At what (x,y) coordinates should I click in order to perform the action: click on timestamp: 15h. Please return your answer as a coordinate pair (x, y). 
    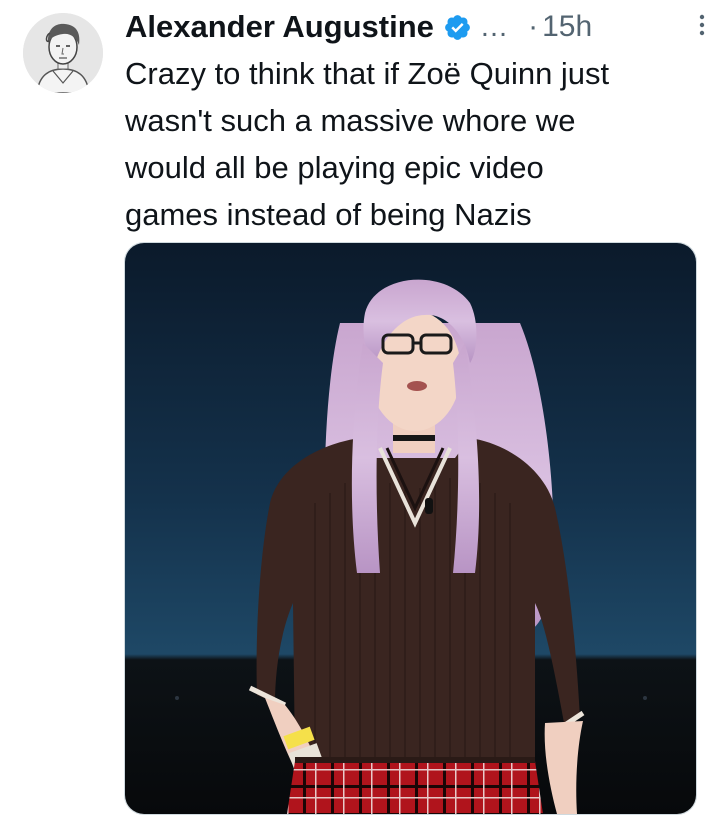
    Looking at the image, I should click on (567, 27).